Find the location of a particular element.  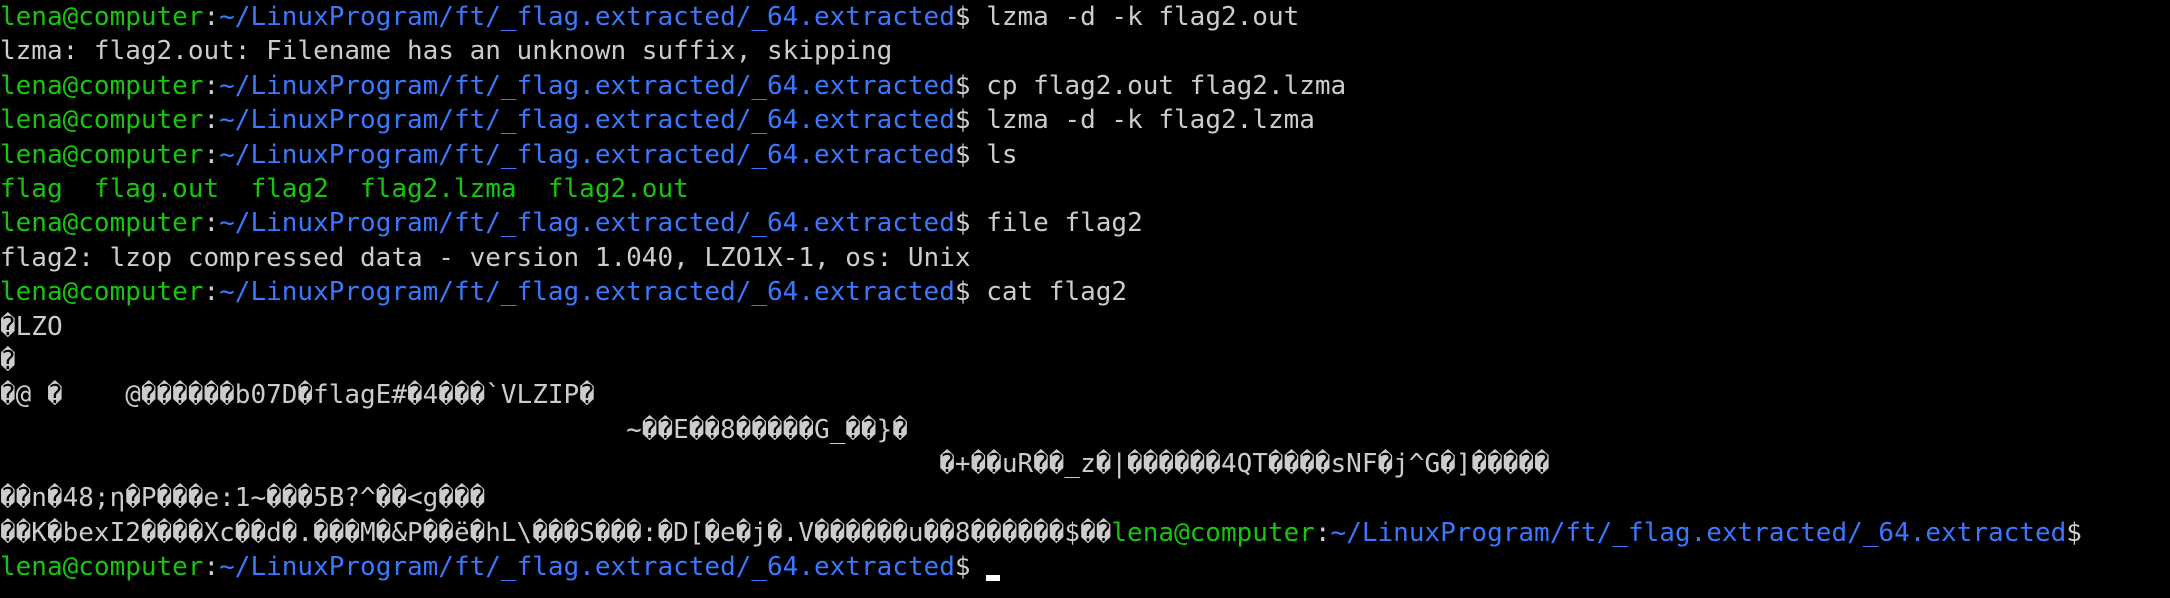

binary-output-line: ��n�48;η�P���e:1~���5B?^��<g��� is located at coordinates (1085, 498).